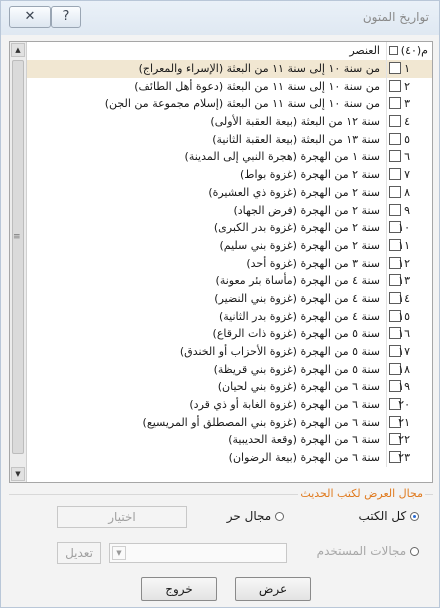 Image resolution: width=440 pixels, height=608 pixels. I want to click on row-number: ٨, so click(407, 192).